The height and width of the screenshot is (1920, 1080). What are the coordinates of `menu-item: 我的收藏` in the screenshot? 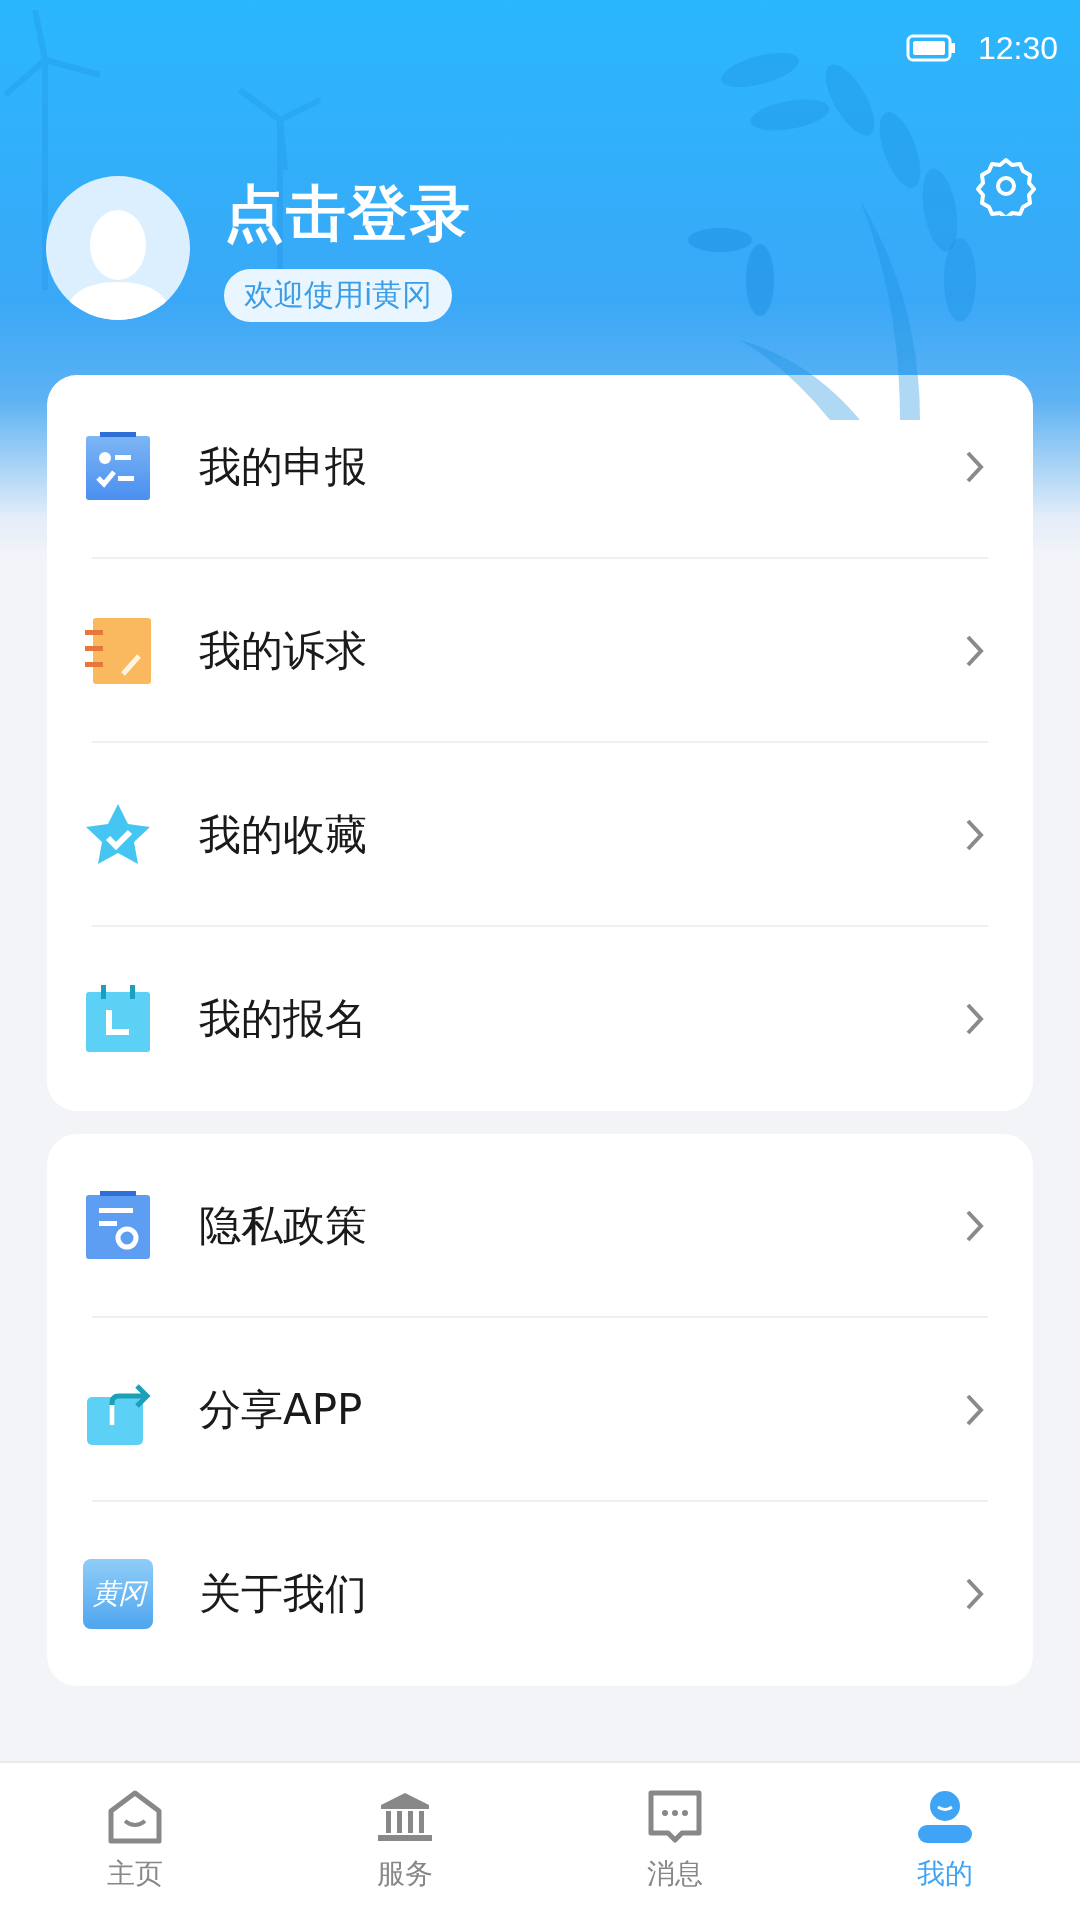 It's located at (582, 835).